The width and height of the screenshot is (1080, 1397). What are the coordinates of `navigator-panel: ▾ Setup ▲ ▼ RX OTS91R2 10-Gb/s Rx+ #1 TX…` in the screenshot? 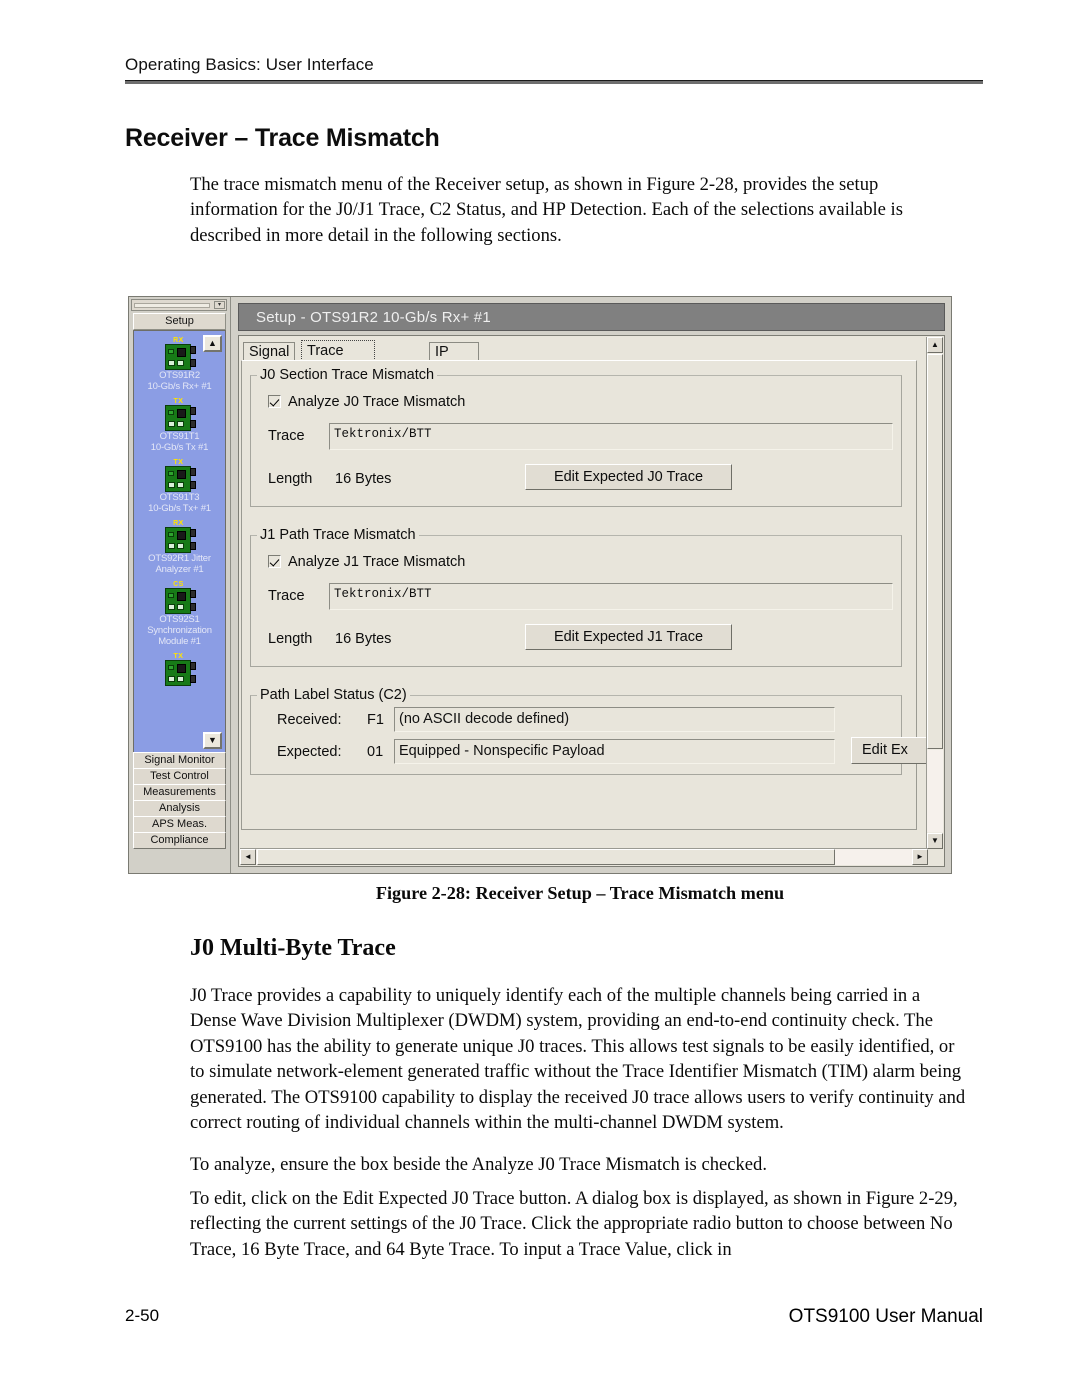 It's located at (180, 585).